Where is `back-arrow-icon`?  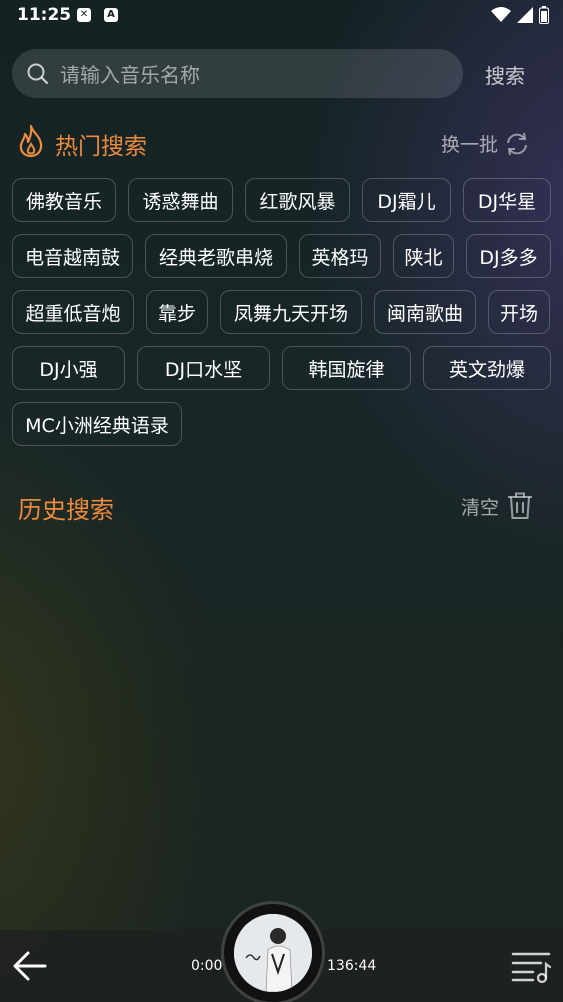
back-arrow-icon is located at coordinates (30, 966).